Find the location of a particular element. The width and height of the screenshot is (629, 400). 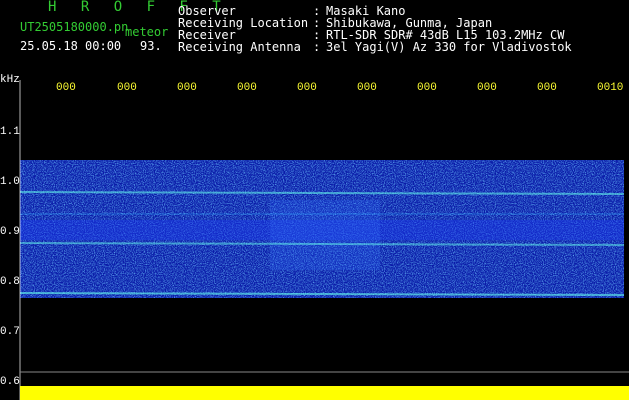

datetime: 25.05.18 00:00 is located at coordinates (71, 46).